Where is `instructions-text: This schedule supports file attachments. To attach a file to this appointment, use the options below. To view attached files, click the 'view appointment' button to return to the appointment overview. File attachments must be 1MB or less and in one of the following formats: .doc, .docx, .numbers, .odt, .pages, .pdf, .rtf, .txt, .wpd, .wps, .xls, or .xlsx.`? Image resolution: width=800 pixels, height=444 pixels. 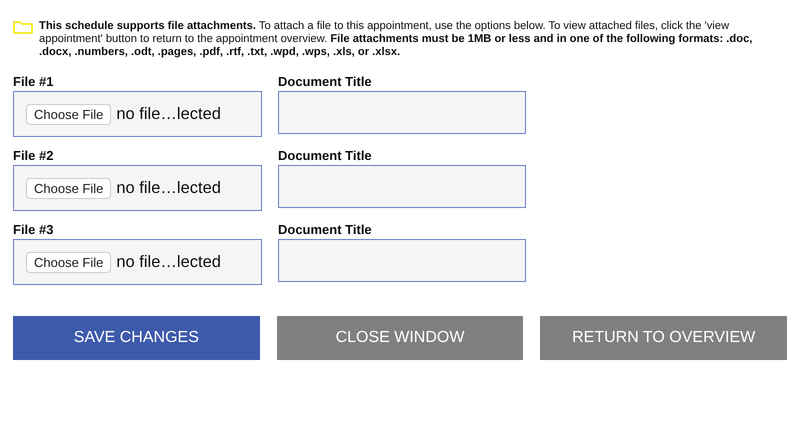 instructions-text: This schedule supports file attachments. To attach a file to this appointment, use the options below. To view attached files, click the 'view appointment' button to return to the appointment overview. File attachments must be 1MB or less and in one of the following formats: .doc, .docx, .numbers, .odt, .pages, .pdf, .rtf, .txt, .wpd, .wps, .xls, or .xlsx. is located at coordinates (396, 39).